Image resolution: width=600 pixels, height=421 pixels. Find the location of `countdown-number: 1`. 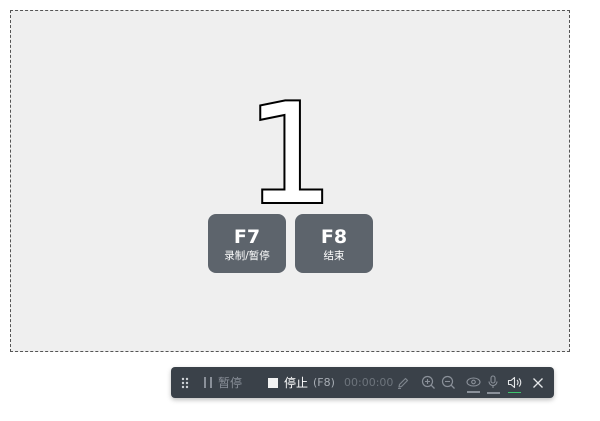

countdown-number: 1 is located at coordinates (290, 153).